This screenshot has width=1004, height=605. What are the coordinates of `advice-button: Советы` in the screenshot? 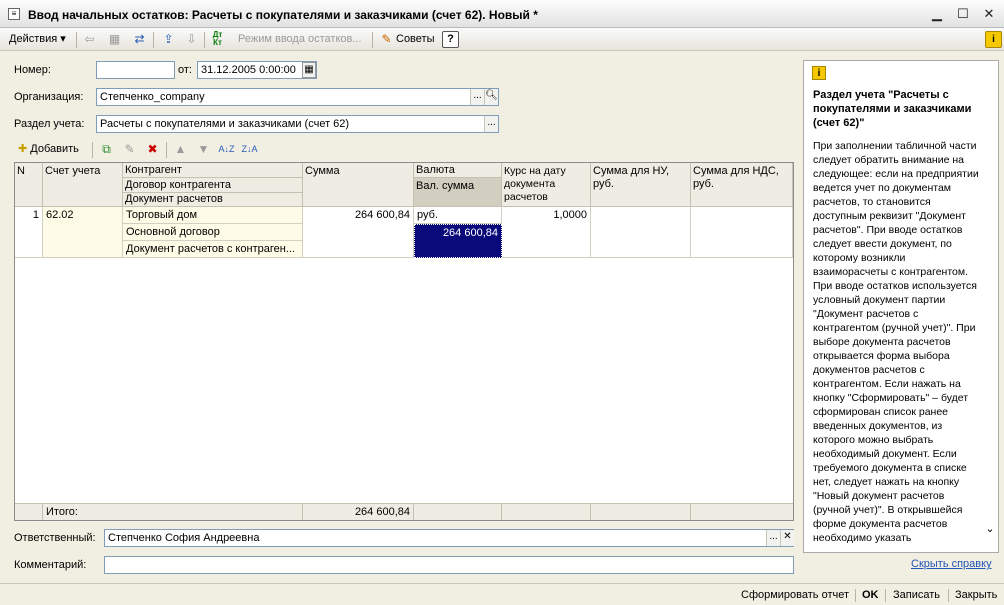 It's located at (415, 39).